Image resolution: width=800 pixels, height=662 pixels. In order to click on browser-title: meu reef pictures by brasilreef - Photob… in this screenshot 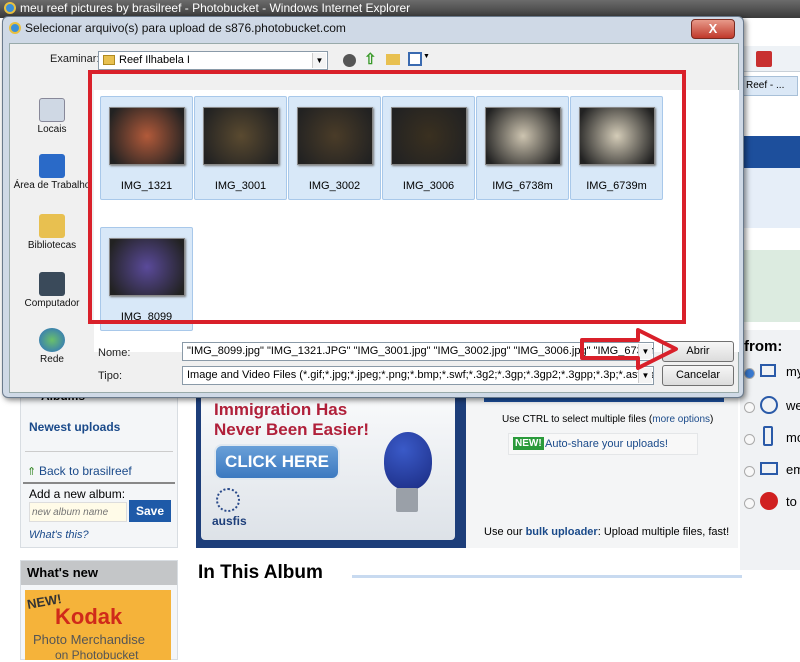, I will do `click(215, 8)`.